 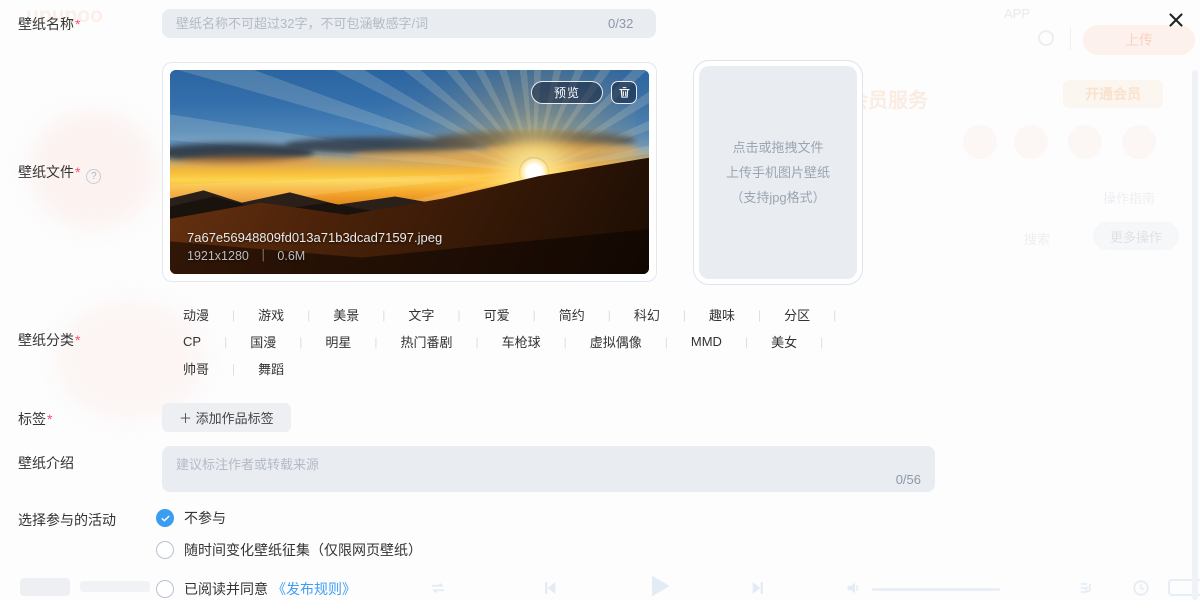 I want to click on category-item: 可爱, so click(x=497, y=314).